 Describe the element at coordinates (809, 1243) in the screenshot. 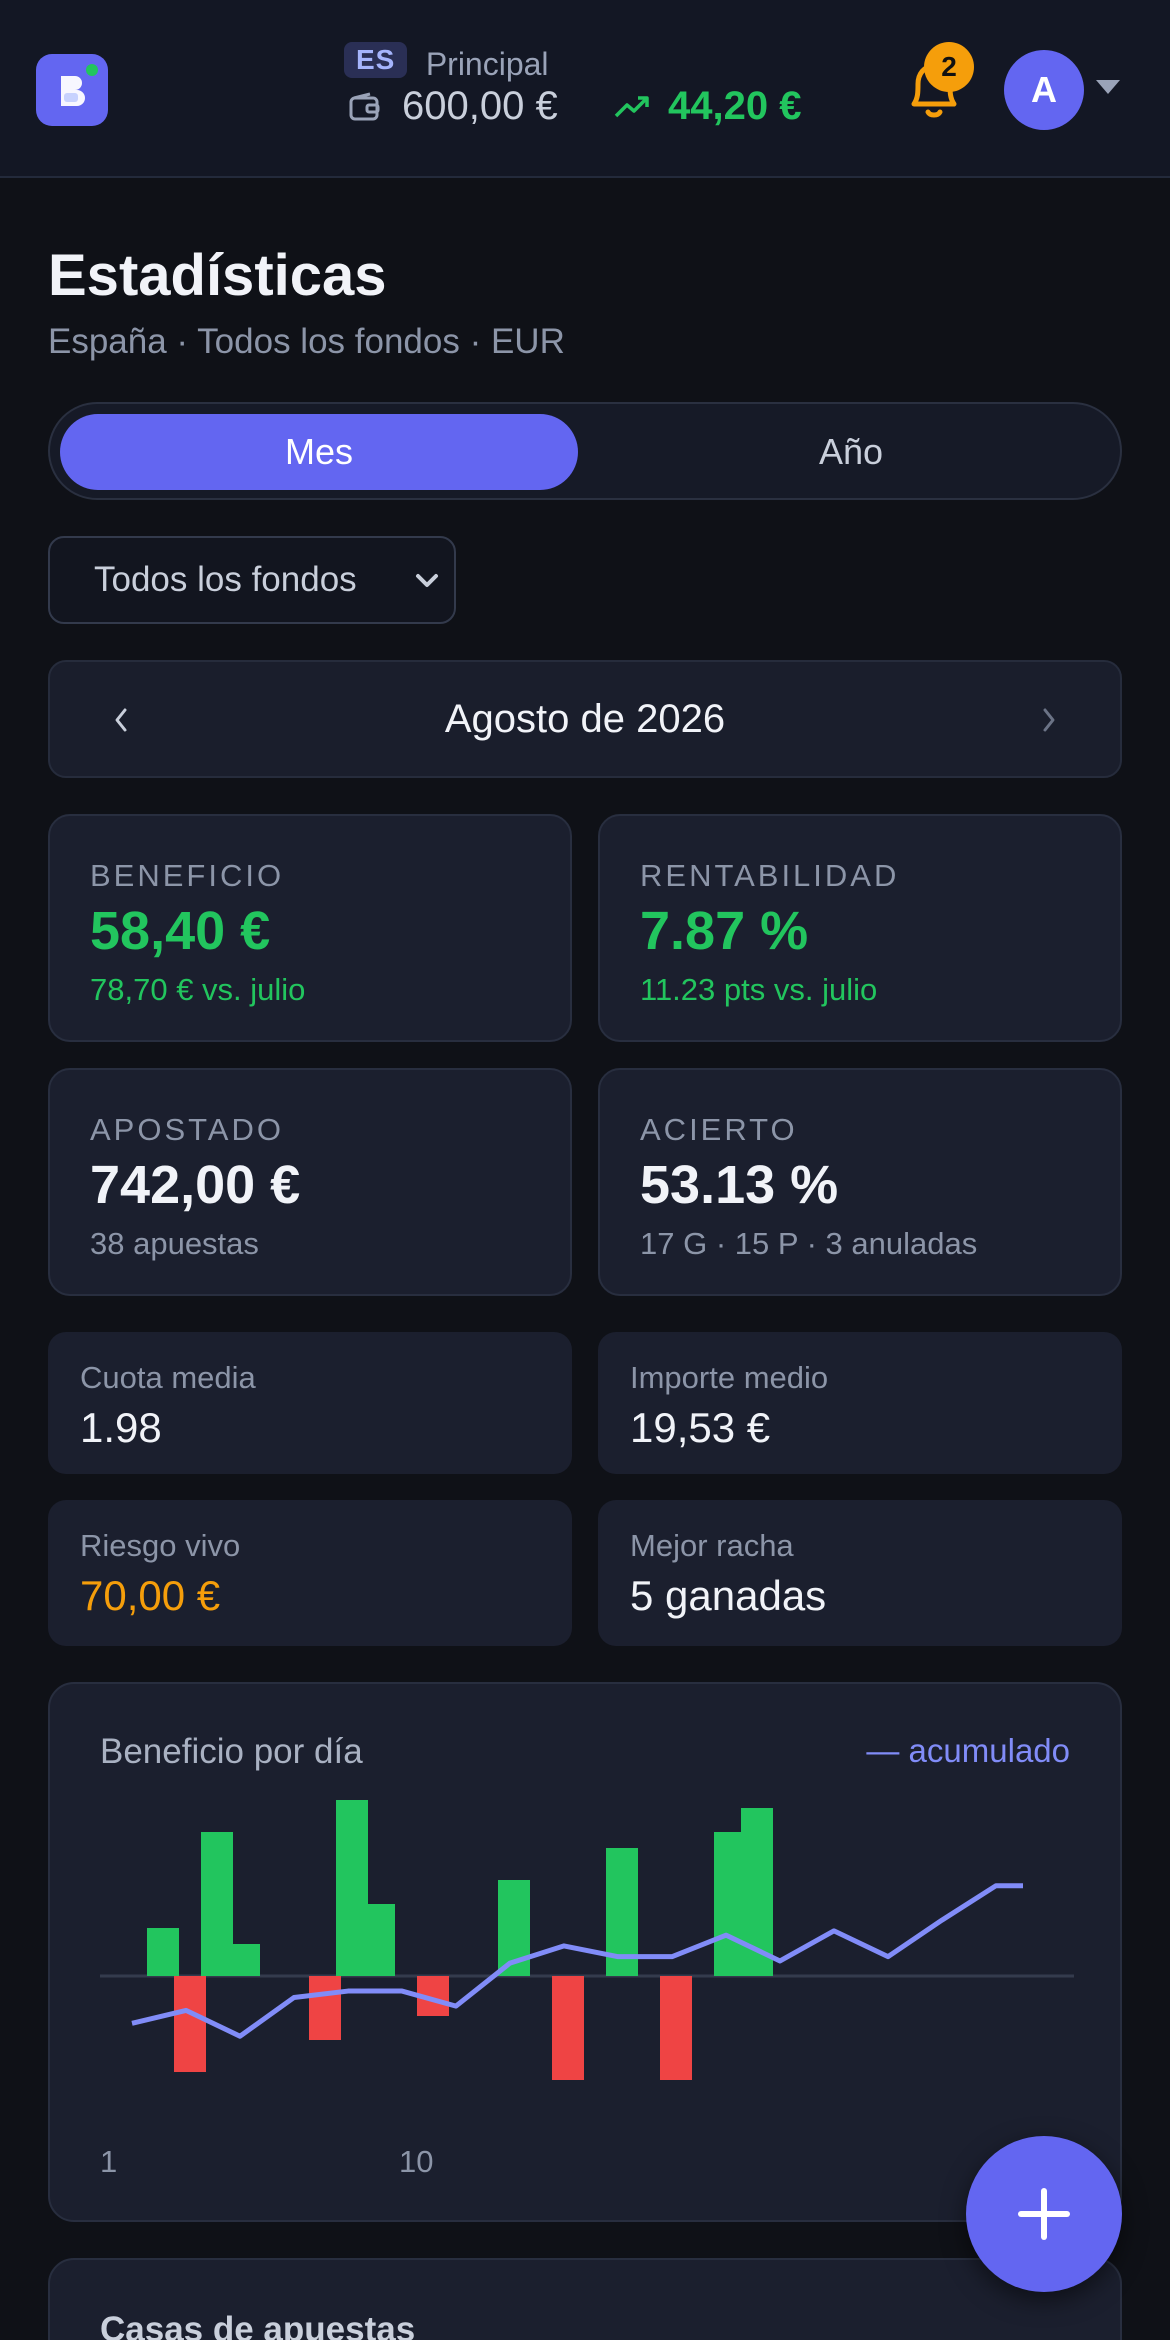

I see `card-sub: 17 G · 15 P · 3 anuladas` at that location.